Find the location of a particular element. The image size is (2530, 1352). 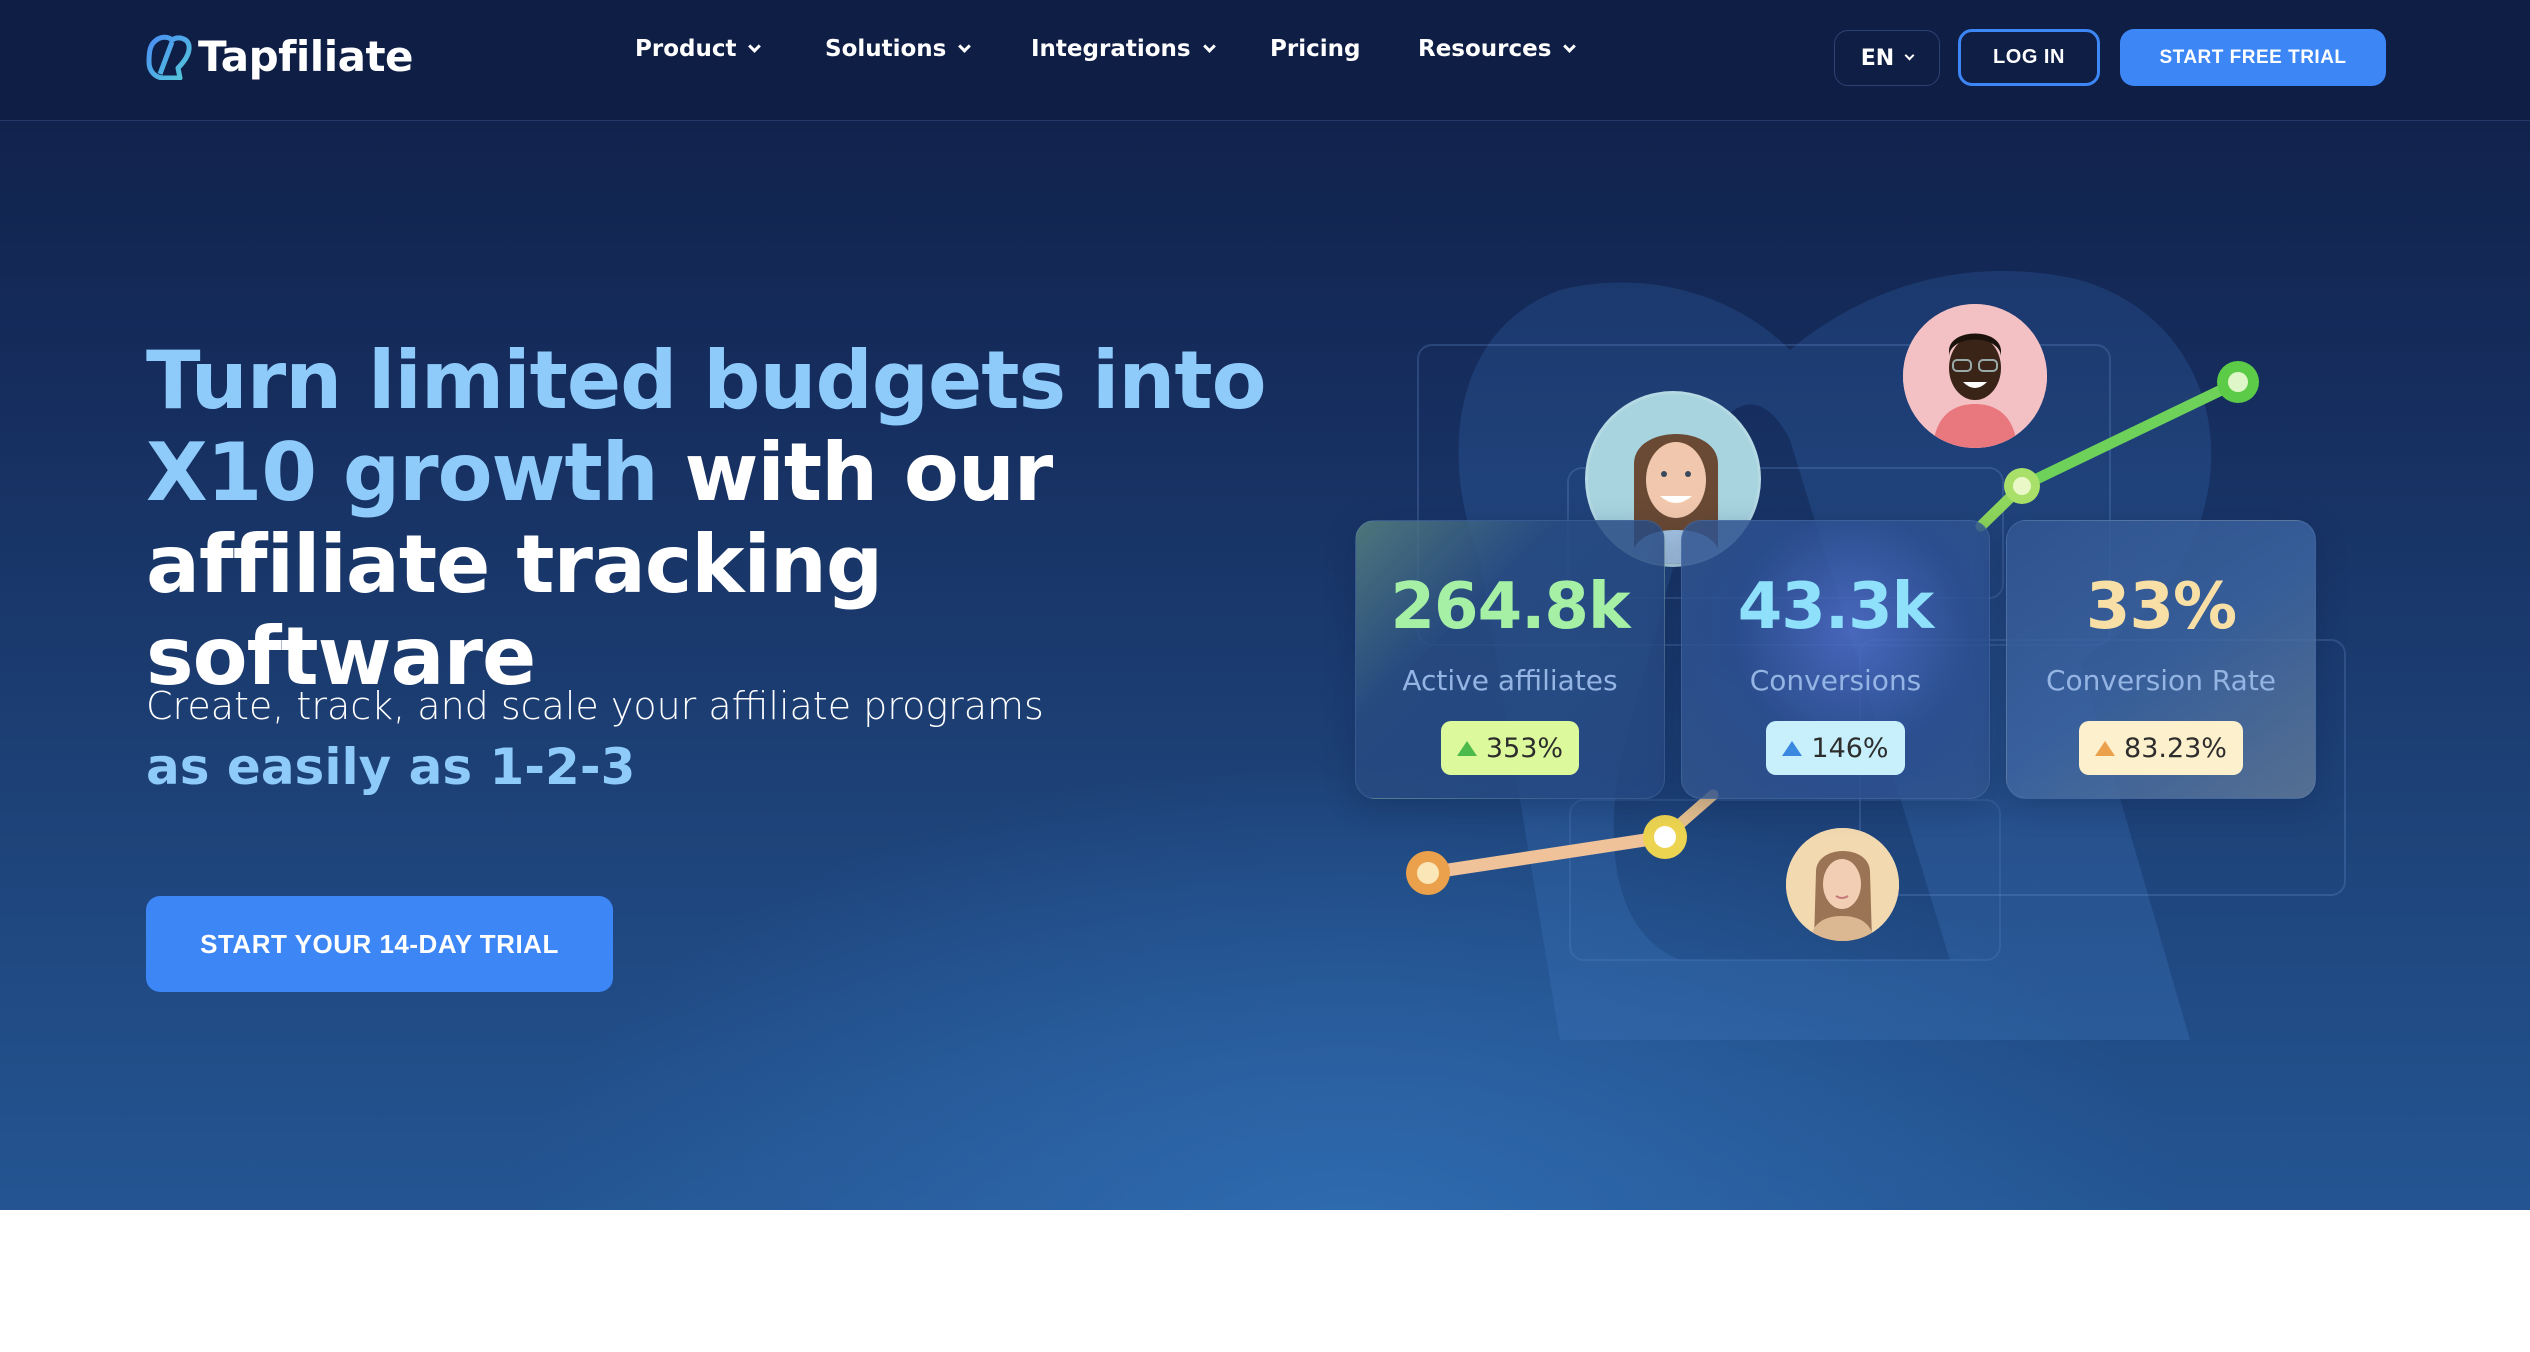

logo: Tapfiliate is located at coordinates (280, 56).